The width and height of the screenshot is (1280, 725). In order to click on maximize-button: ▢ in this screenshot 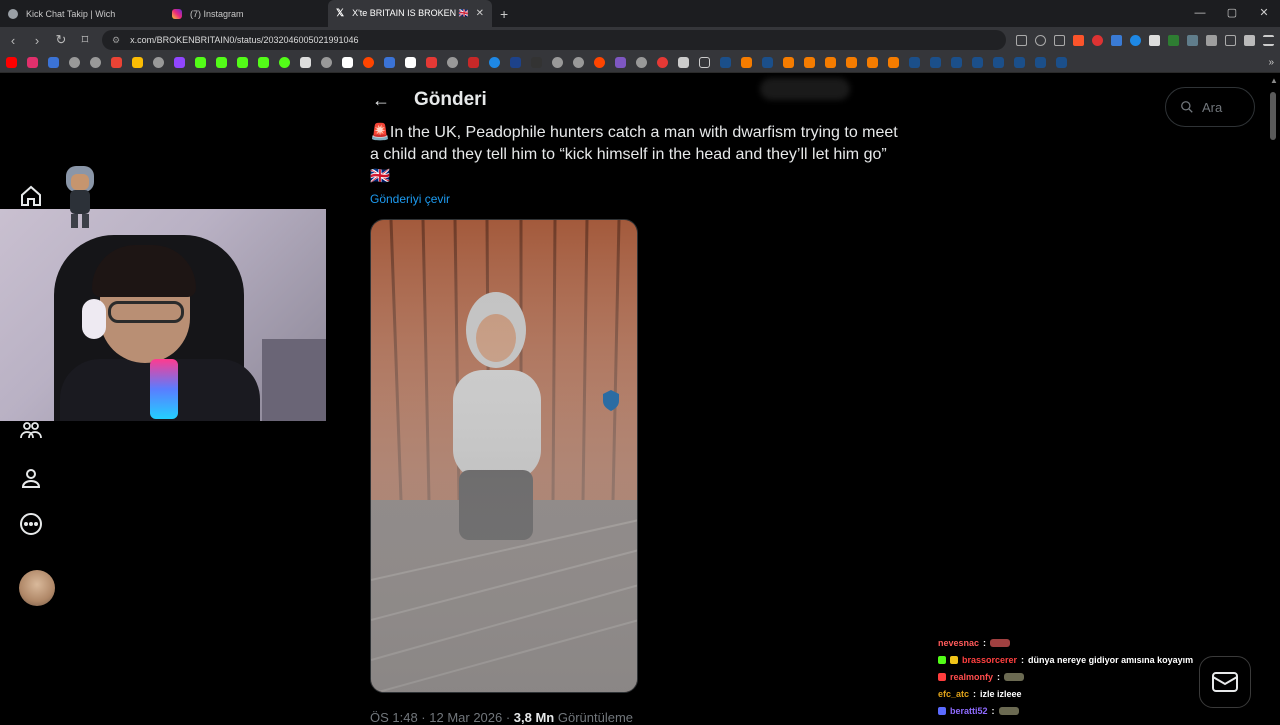, I will do `click(1232, 13)`.